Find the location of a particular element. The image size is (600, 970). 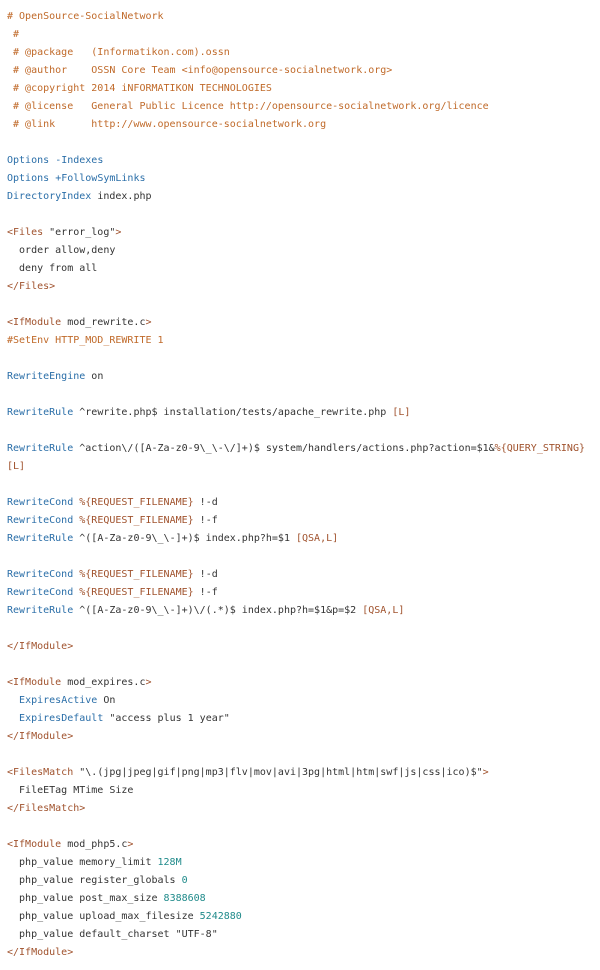

code-line: DirectoryIndex index.php is located at coordinates (302, 197).